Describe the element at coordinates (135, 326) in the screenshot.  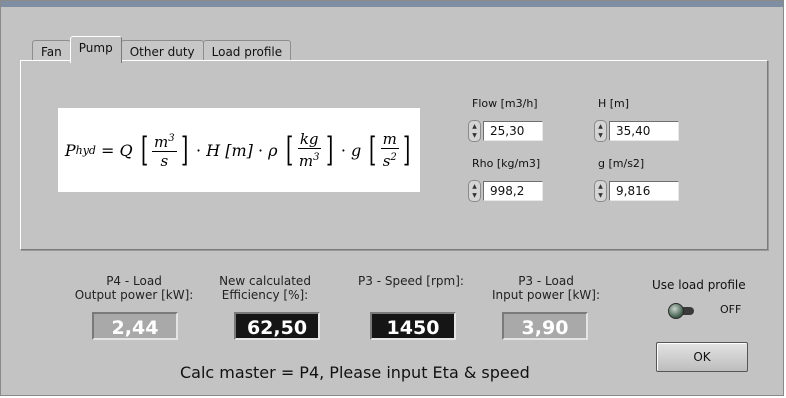
I see `p4-output-indicator: 2,44` at that location.